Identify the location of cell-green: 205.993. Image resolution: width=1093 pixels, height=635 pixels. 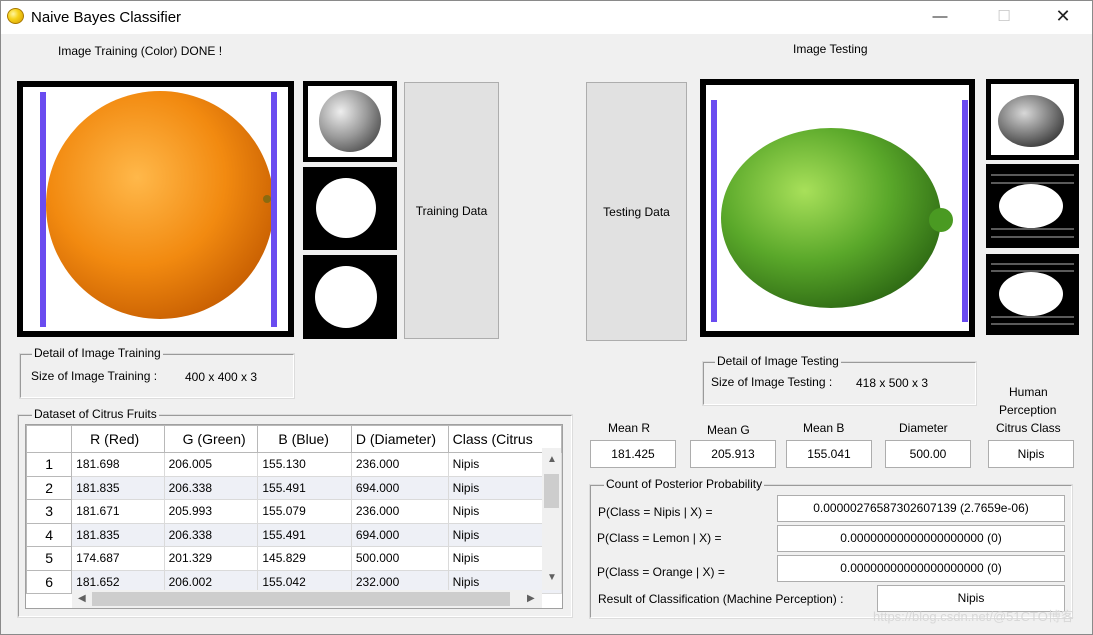
(211, 511).